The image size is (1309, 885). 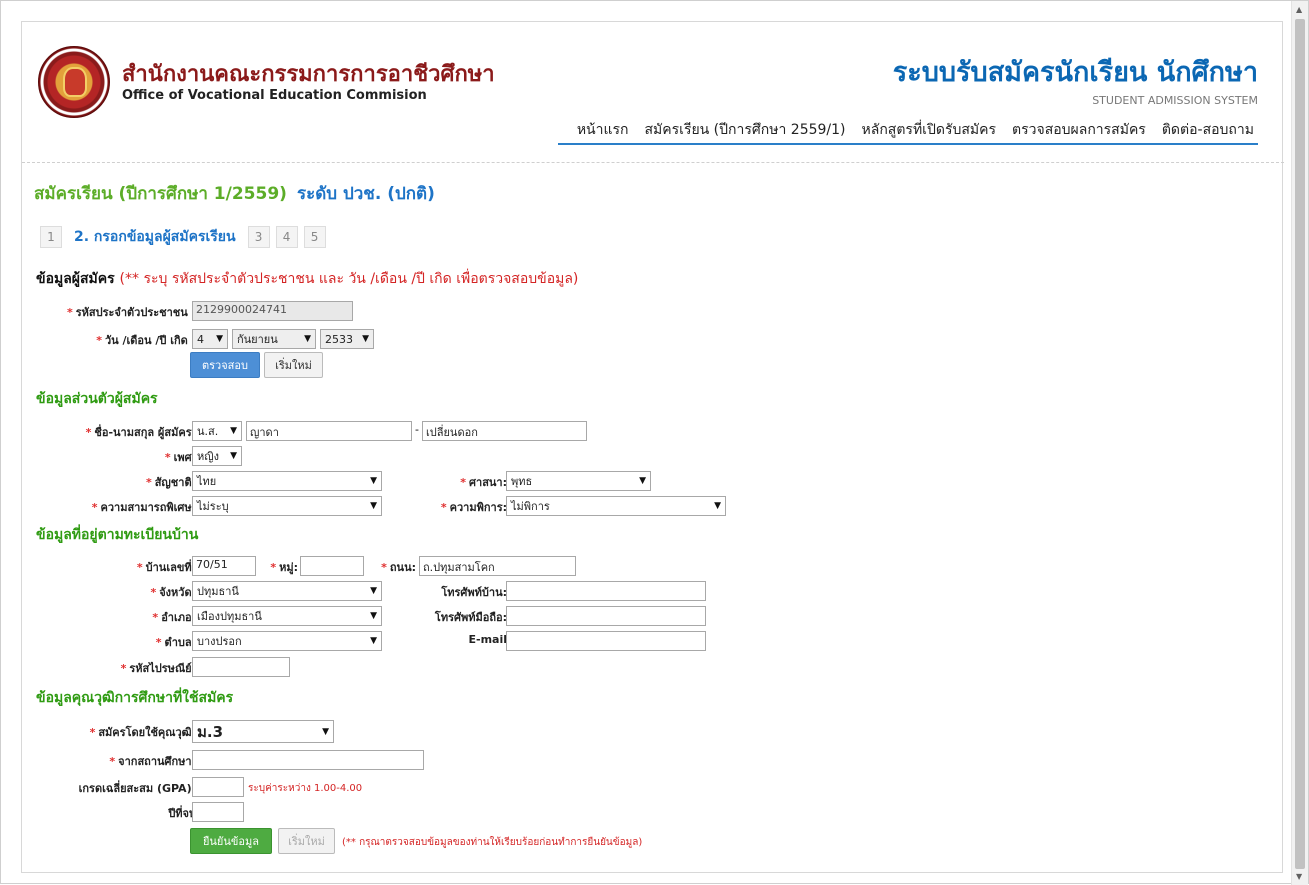 I want to click on school-input, so click(x=308, y=760).